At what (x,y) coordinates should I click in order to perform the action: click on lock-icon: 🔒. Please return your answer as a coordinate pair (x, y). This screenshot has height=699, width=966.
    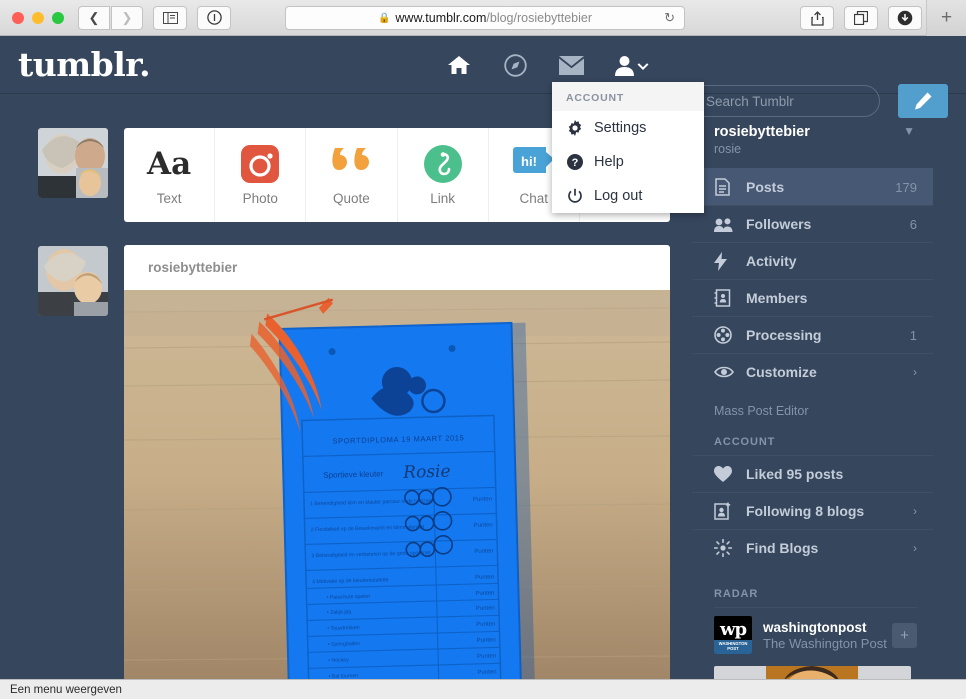
    Looking at the image, I should click on (384, 18).